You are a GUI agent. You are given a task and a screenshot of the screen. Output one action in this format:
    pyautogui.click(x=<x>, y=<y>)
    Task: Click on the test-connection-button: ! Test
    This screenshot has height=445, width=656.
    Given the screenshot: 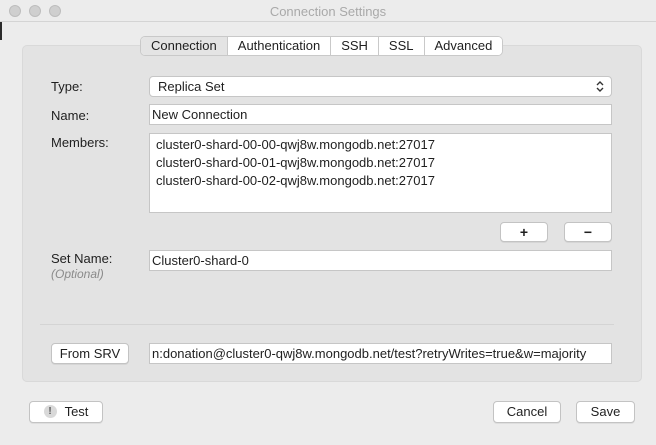 What is the action you would take?
    pyautogui.click(x=66, y=412)
    